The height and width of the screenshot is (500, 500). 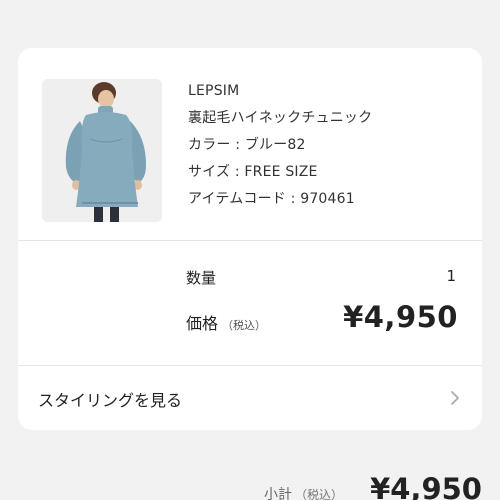 I want to click on divider, so click(x=250, y=240).